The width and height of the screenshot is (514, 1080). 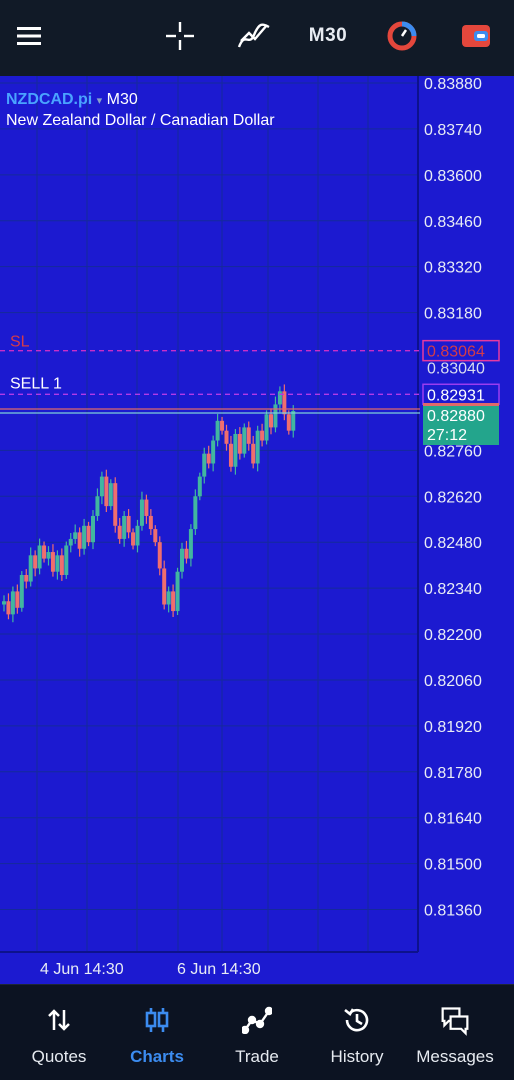 What do you see at coordinates (100, 101) in the screenshot?
I see `symbol-dropdown-icon: ▾` at bounding box center [100, 101].